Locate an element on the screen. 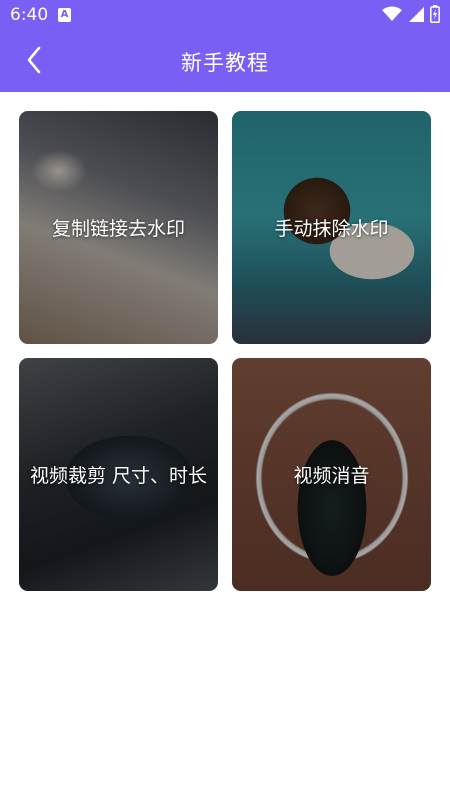  a-icon: A is located at coordinates (64, 15).